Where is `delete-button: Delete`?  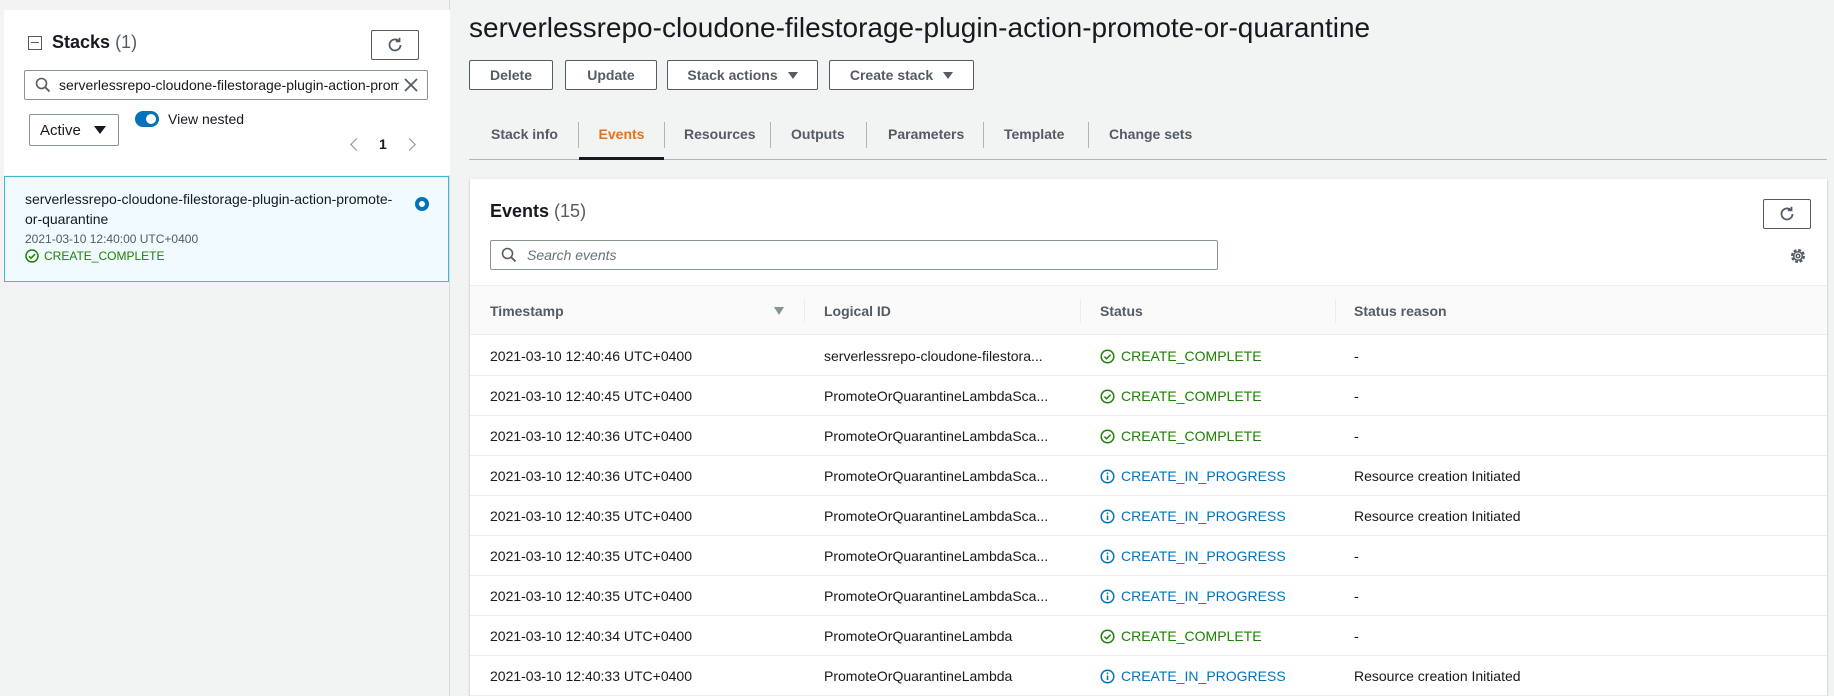 delete-button: Delete is located at coordinates (511, 75).